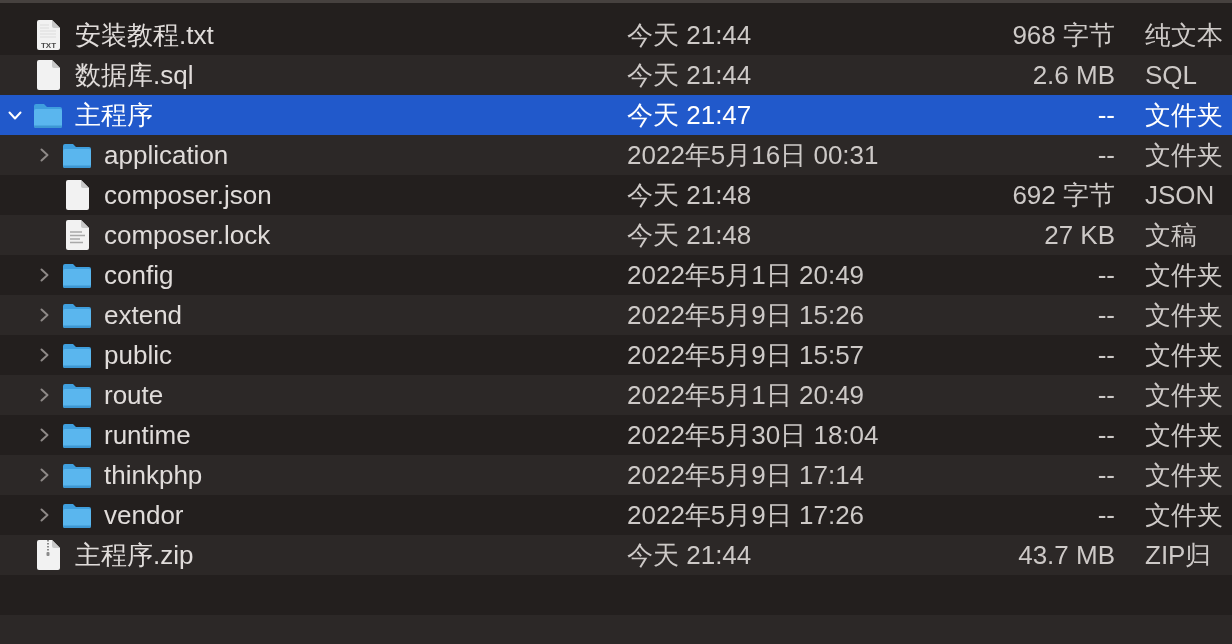  Describe the element at coordinates (746, 475) in the screenshot. I see `modified-date: 2022年5月9日 17:14` at that location.